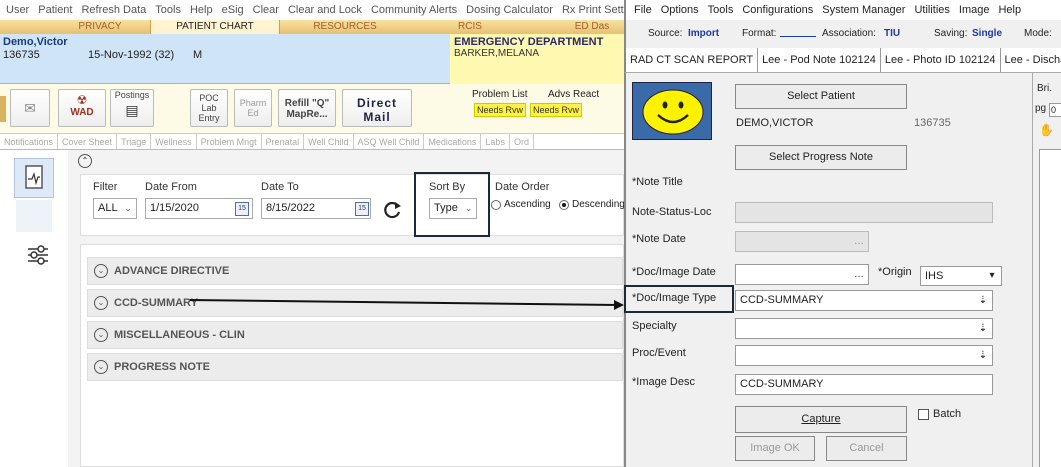 Image resolution: width=1061 pixels, height=467 pixels. I want to click on tab-ed-dashboard: ED Das, so click(592, 27).